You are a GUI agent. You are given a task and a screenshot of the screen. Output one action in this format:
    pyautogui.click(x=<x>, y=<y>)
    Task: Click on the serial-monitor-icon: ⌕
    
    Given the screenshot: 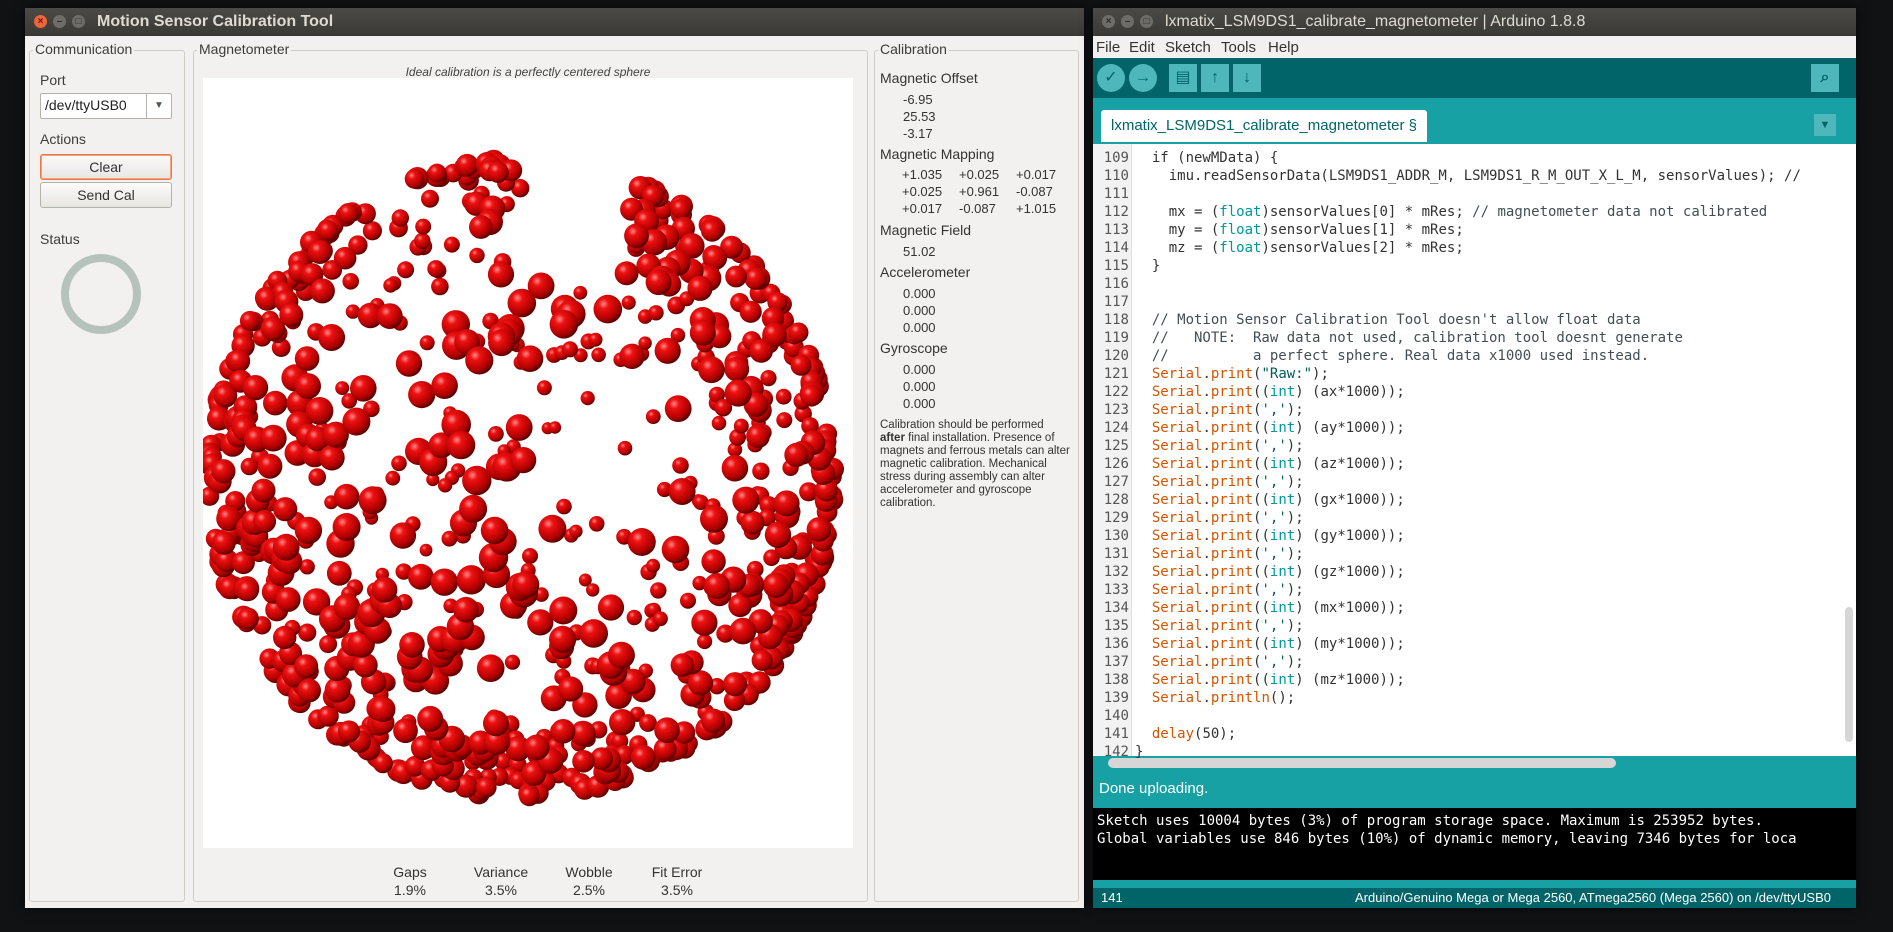 What is the action you would take?
    pyautogui.click(x=1825, y=78)
    